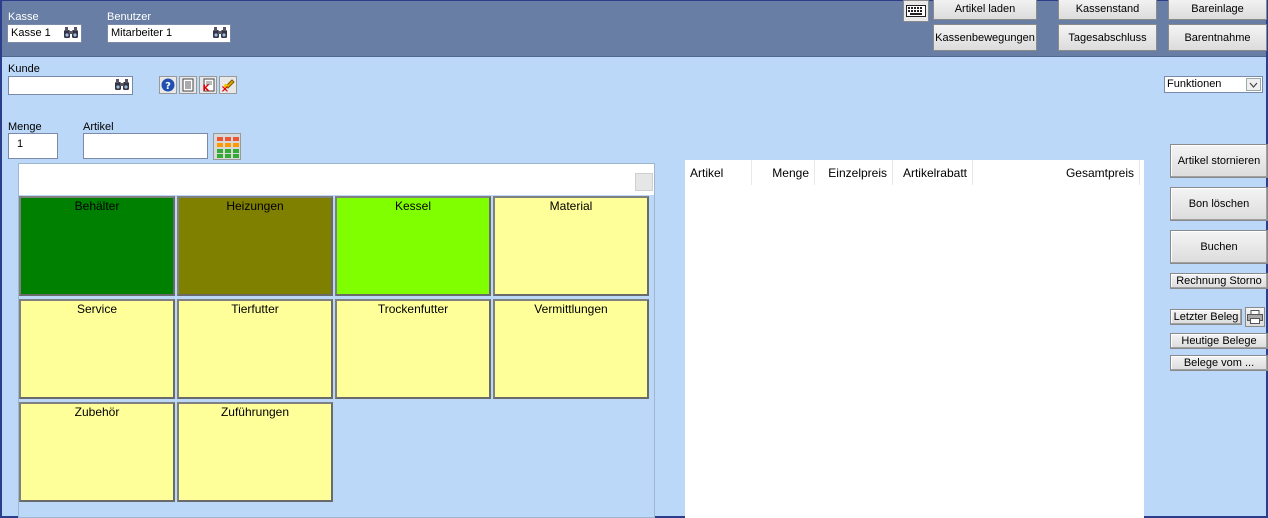 Image resolution: width=1268 pixels, height=518 pixels. I want to click on category-tile: Zuführungen, so click(255, 452).